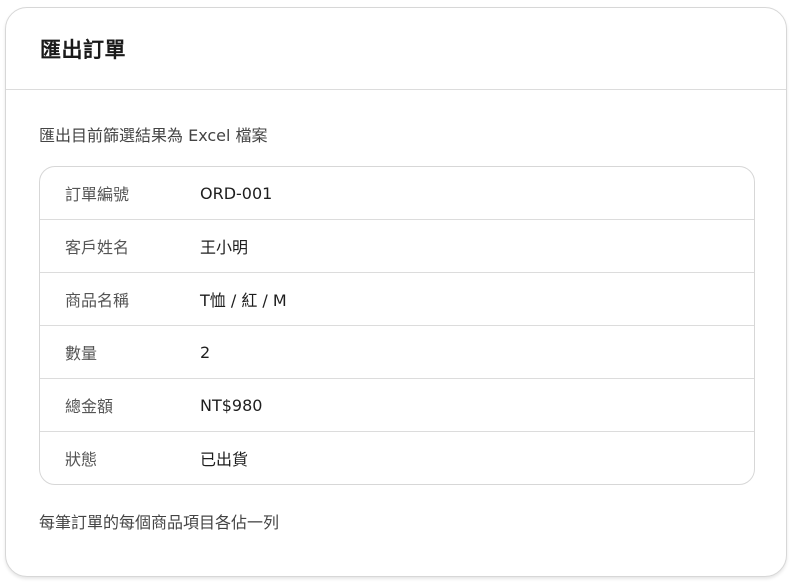 Image resolution: width=794 pixels, height=584 pixels. I want to click on preview-row-total-amount: 總金額 NT$980, so click(397, 405).